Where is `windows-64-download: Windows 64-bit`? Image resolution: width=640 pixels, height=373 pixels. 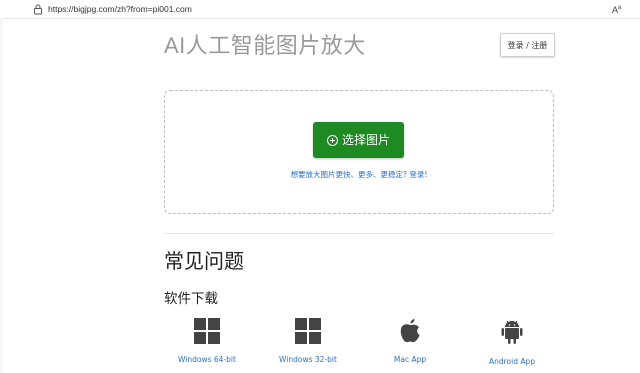
windows-64-download: Windows 64-bit is located at coordinates (207, 341).